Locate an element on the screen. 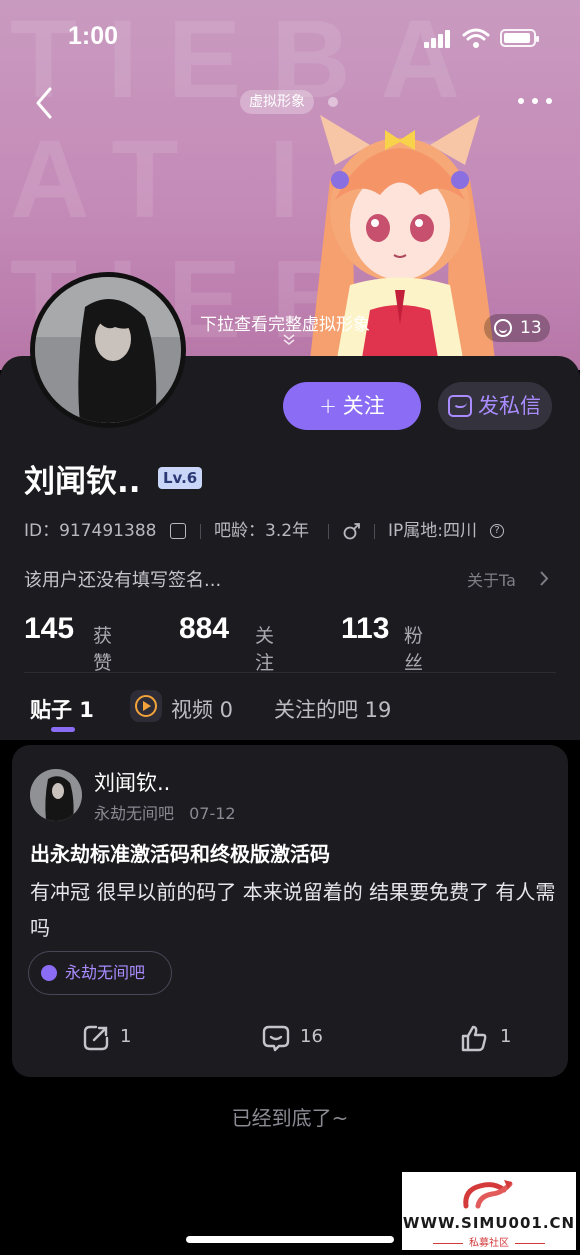 The width and height of the screenshot is (580, 1255). post-forum-name: 永劫无间吧 is located at coordinates (134, 813).